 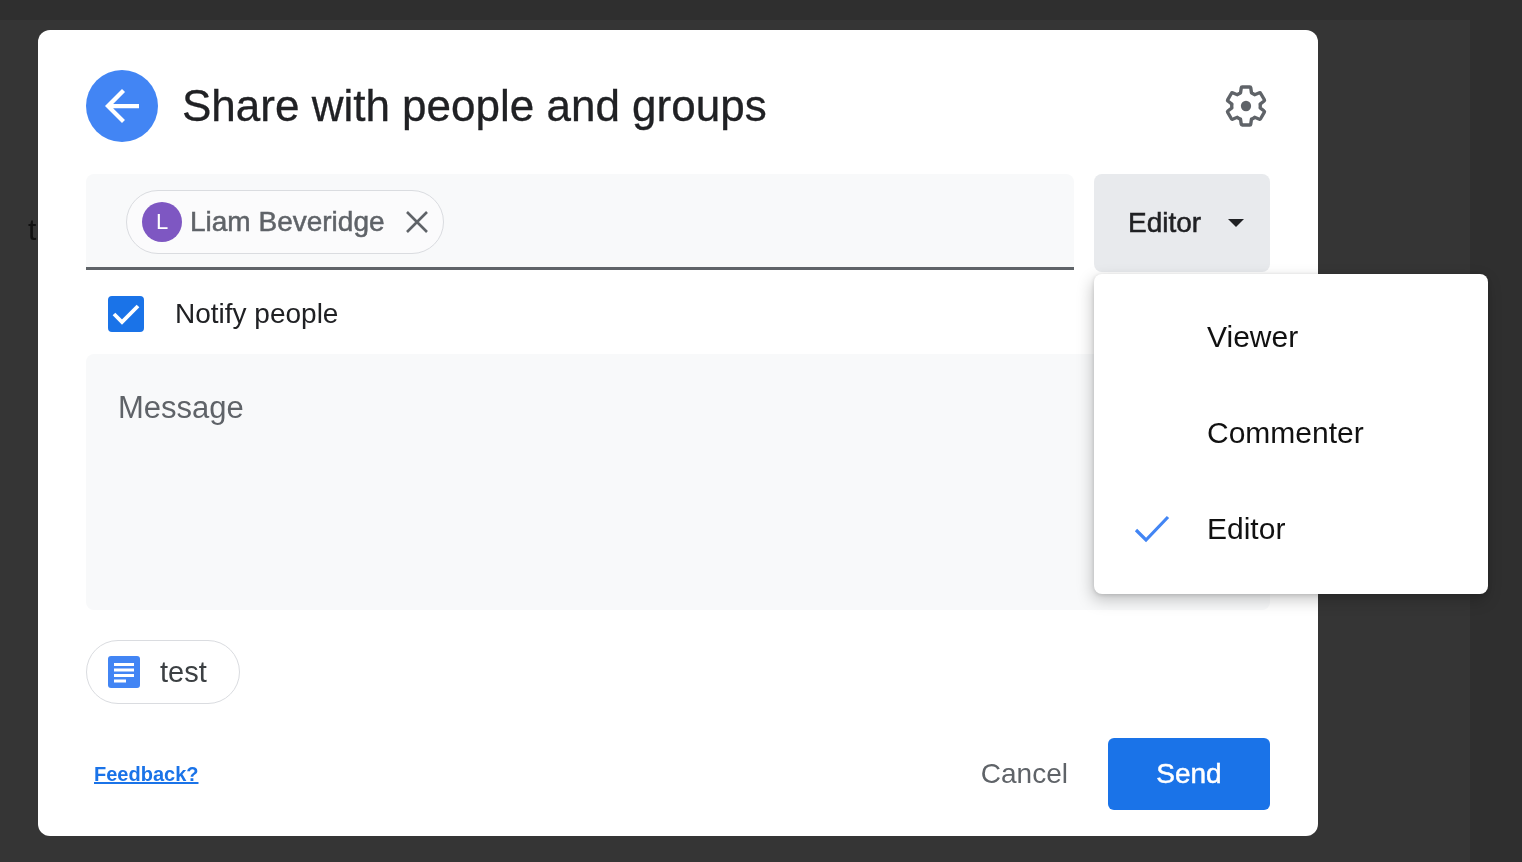 I want to click on person-name: Liam Beveridge, so click(x=287, y=222).